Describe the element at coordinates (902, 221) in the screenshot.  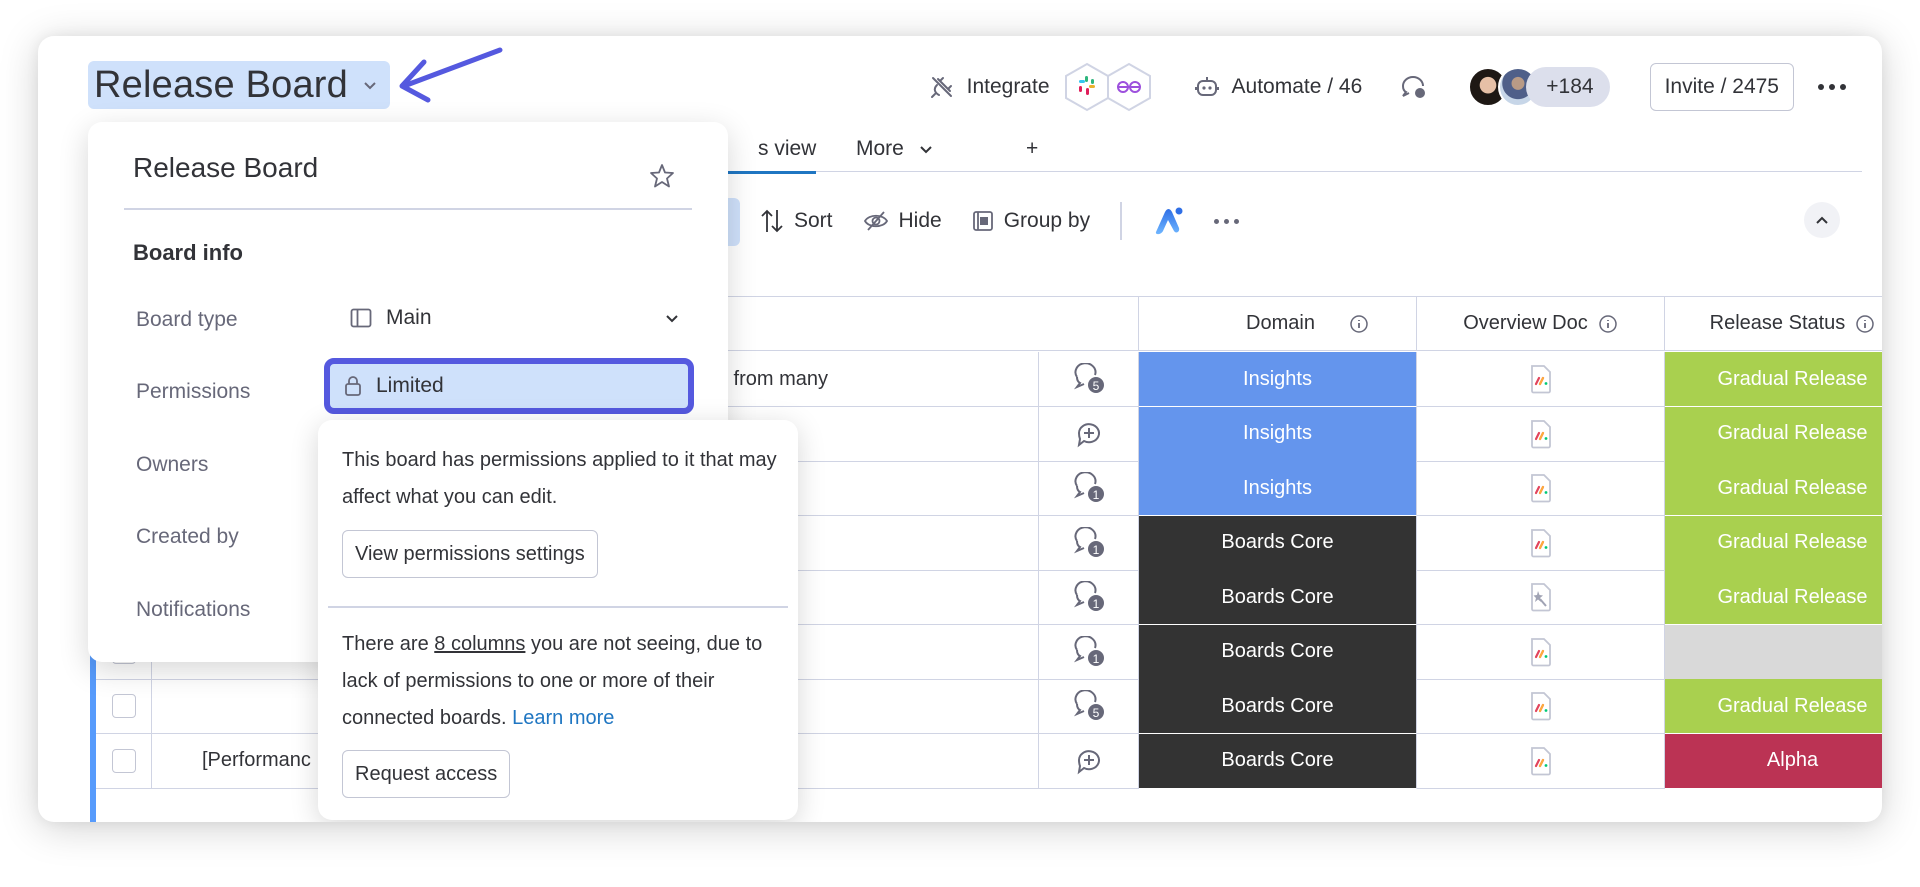
I see `hide-button: Hide` at that location.